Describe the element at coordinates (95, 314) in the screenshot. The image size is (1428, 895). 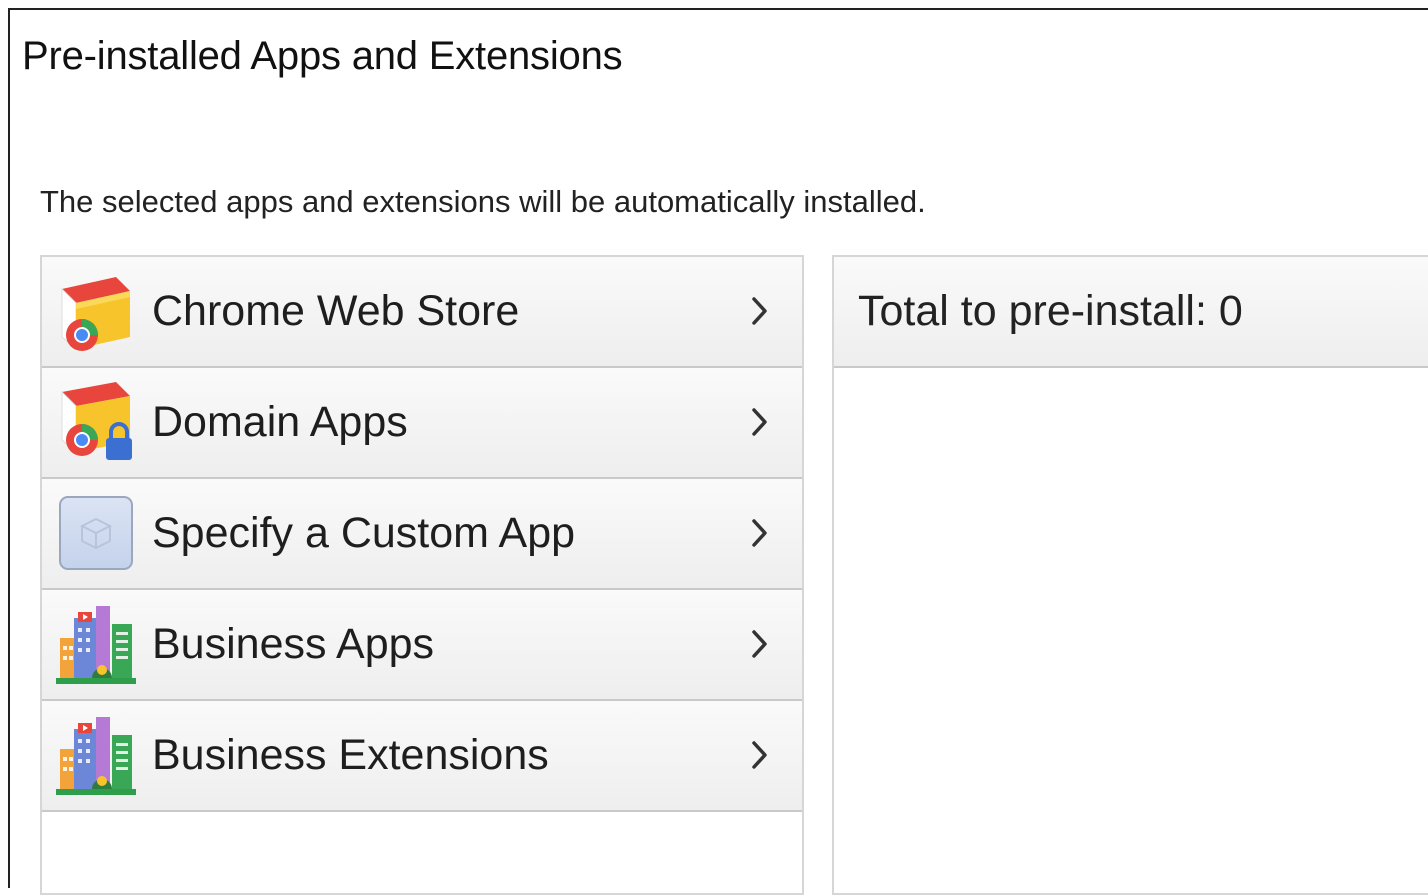
I see `chrome-web-store-icon` at that location.